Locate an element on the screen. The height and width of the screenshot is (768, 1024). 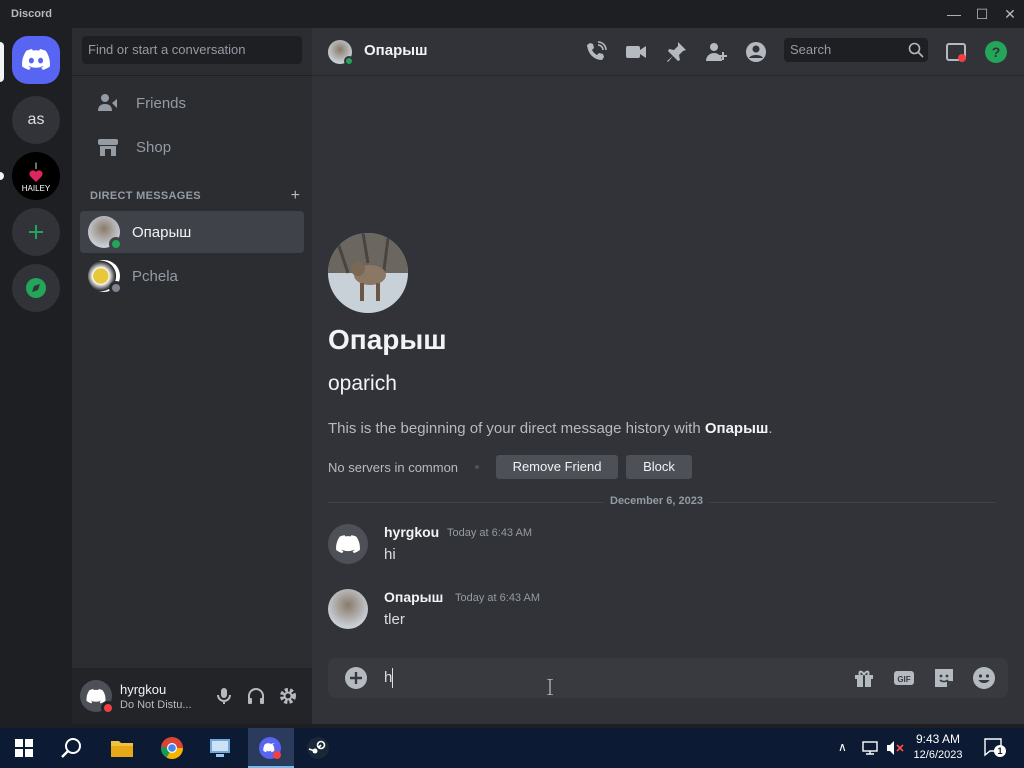
nav-friends: Friends is located at coordinates (192, 103).